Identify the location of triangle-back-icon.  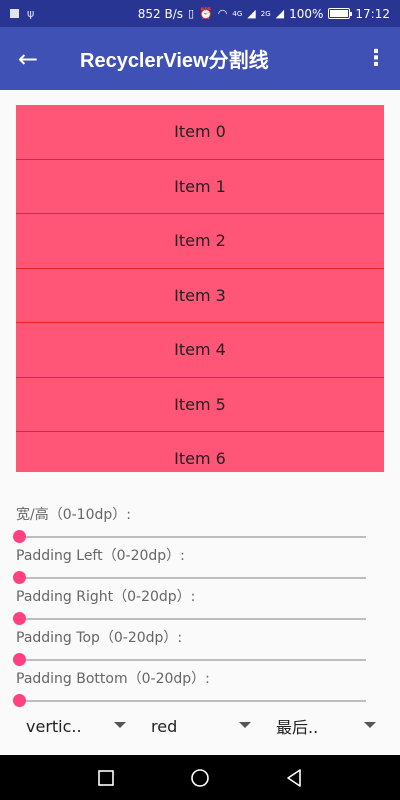
(294, 778).